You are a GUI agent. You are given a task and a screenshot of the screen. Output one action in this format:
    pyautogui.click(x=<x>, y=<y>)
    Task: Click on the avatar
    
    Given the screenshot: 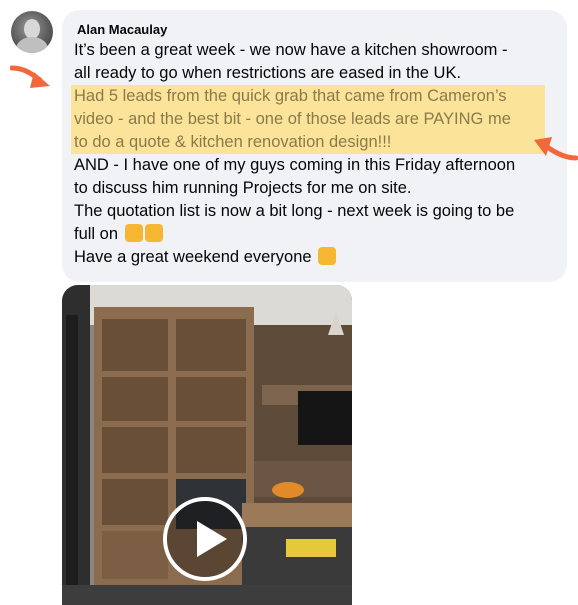 What is the action you would take?
    pyautogui.click(x=32, y=32)
    